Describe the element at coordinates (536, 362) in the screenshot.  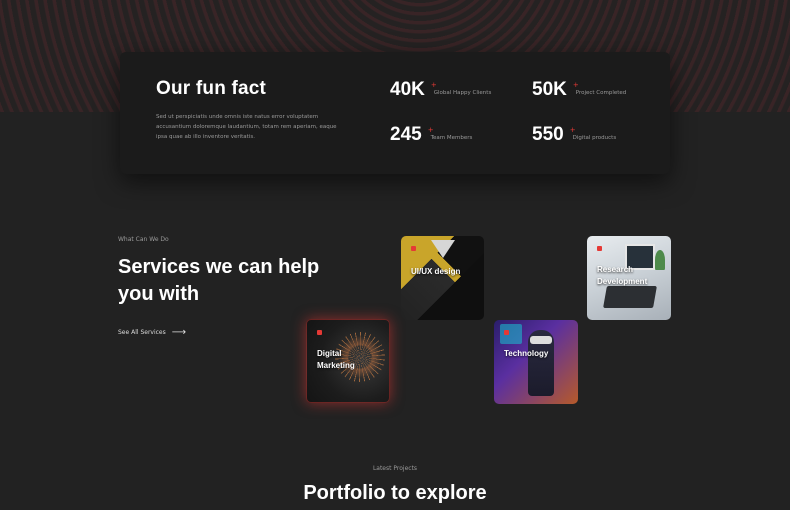
I see `service-card-technology: Technology` at that location.